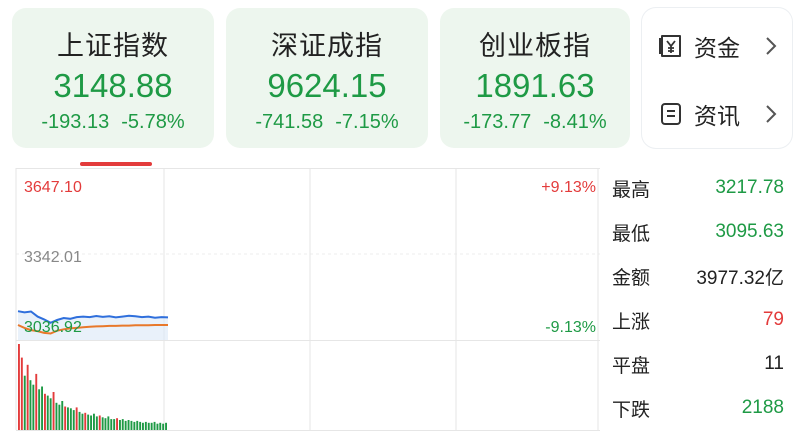 Image resolution: width=800 pixels, height=442 pixels. I want to click on news-label: 资讯, so click(717, 116).